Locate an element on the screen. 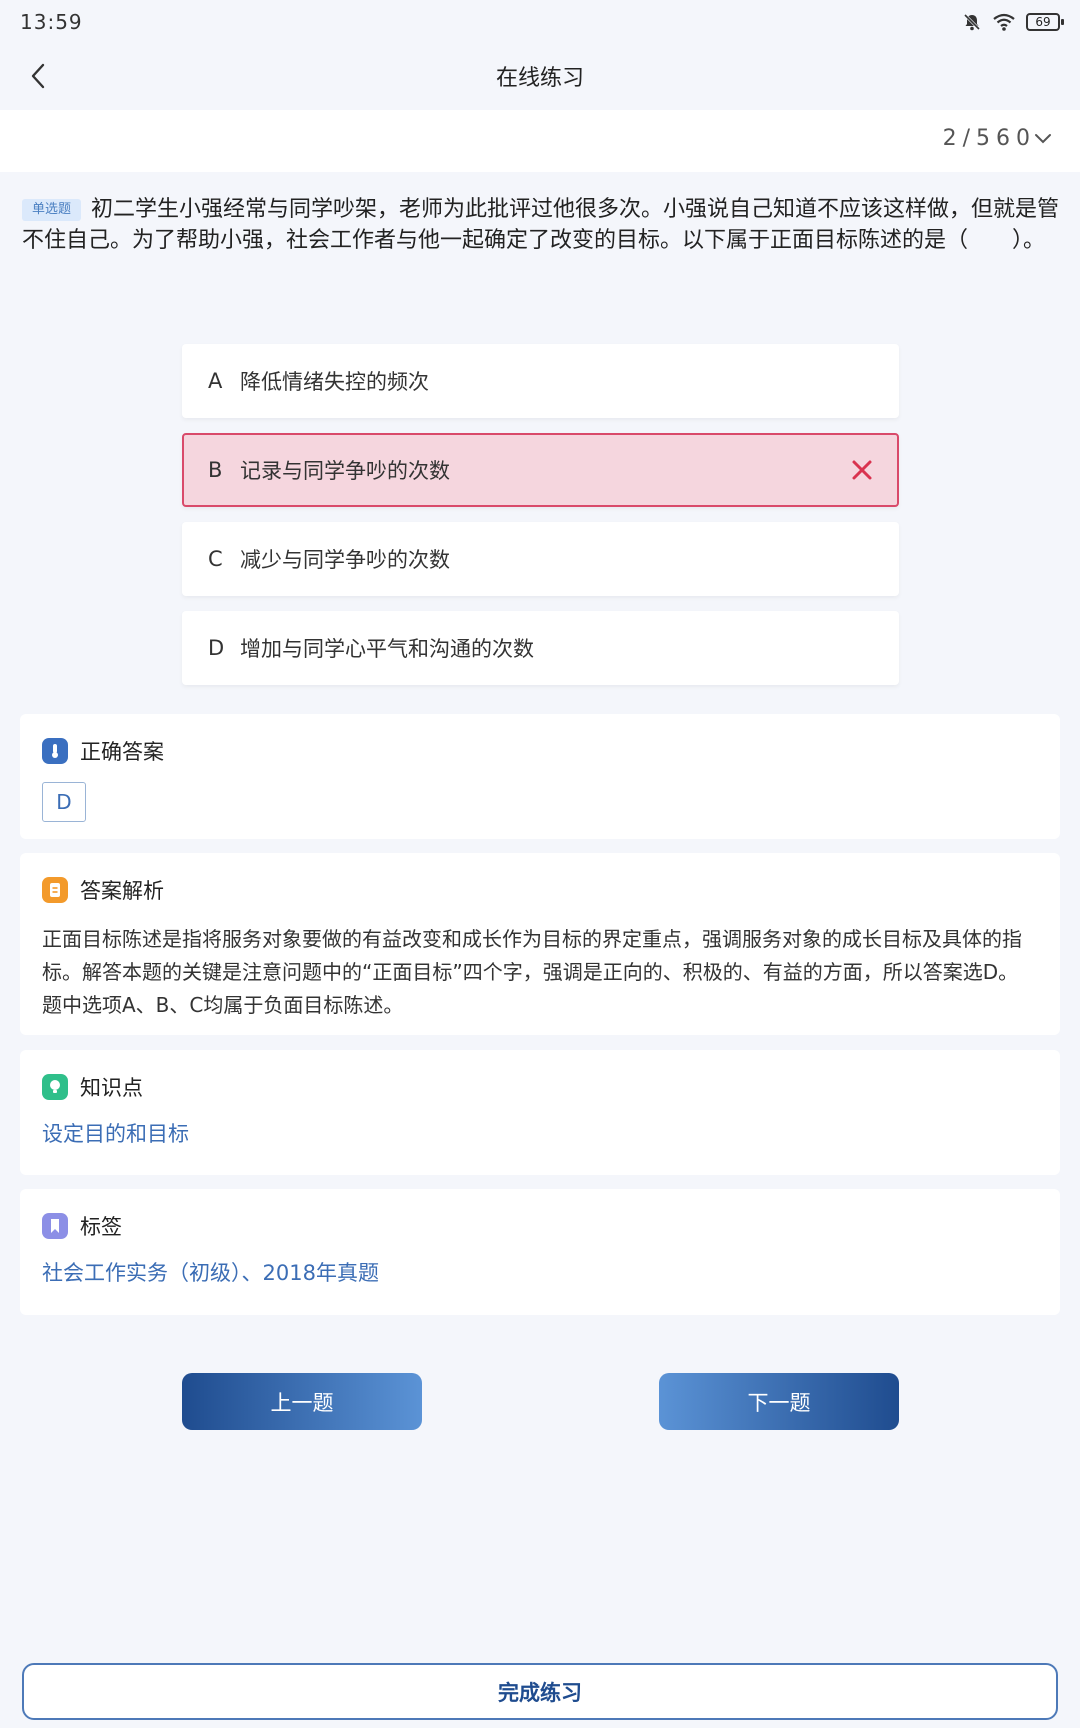 This screenshot has height=1728, width=1080. finish-practice-button: 完成练习 is located at coordinates (540, 1691).